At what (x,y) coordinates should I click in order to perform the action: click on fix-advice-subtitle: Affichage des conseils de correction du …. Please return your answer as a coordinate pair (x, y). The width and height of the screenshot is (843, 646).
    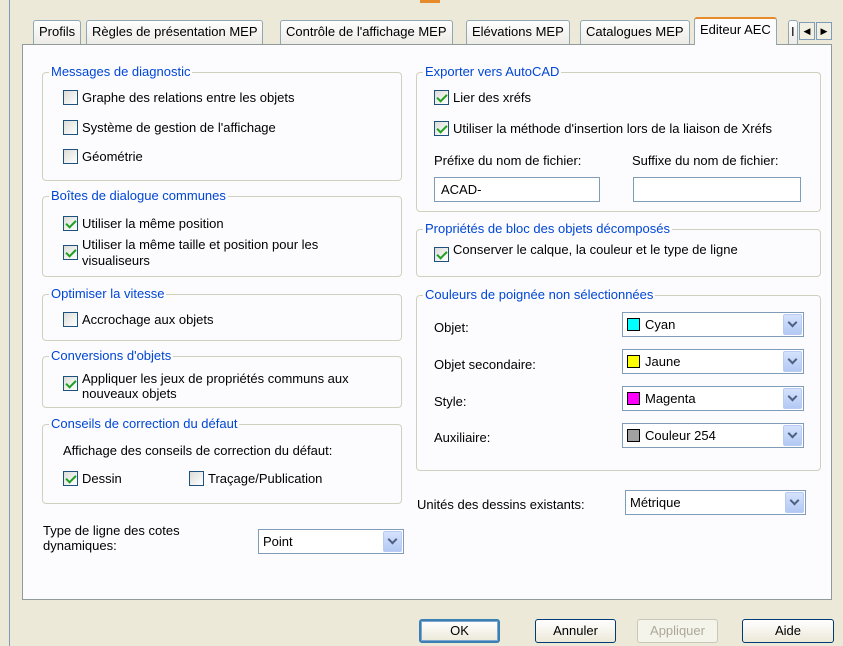
    Looking at the image, I should click on (198, 450).